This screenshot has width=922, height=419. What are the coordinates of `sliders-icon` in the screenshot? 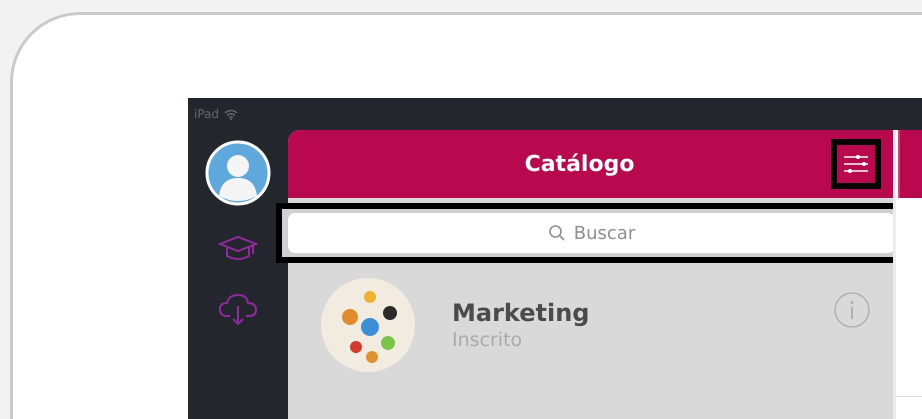 It's located at (856, 164).